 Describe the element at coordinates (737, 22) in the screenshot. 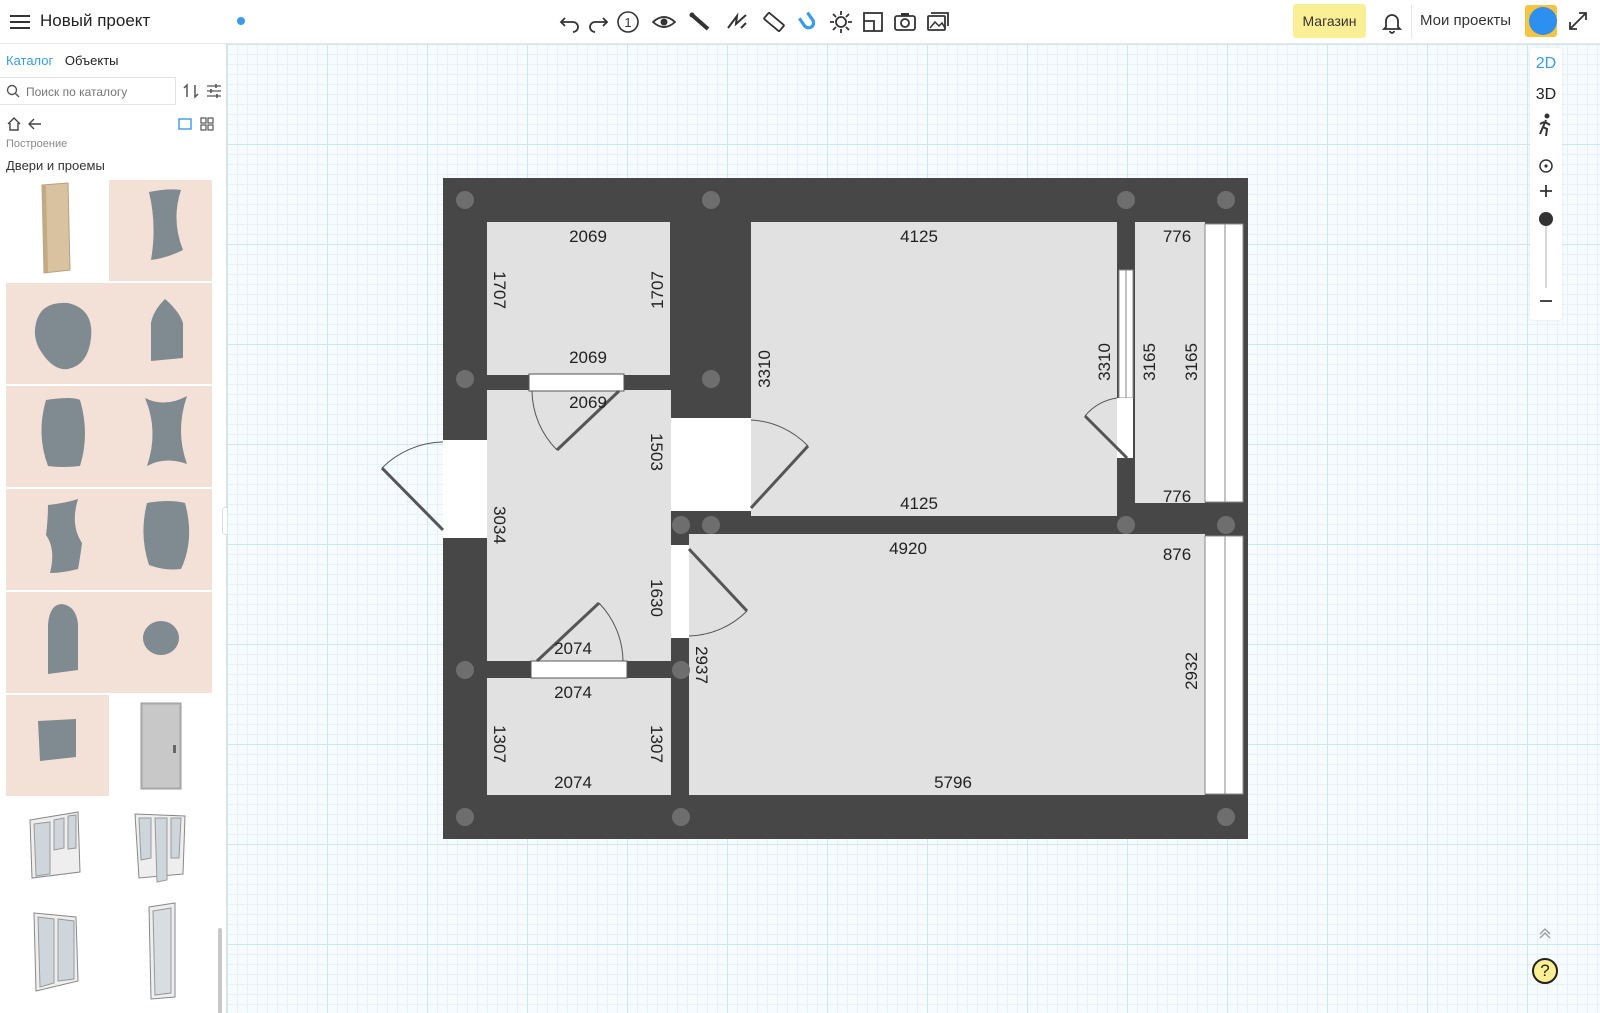

I see `draw-line-icon` at that location.